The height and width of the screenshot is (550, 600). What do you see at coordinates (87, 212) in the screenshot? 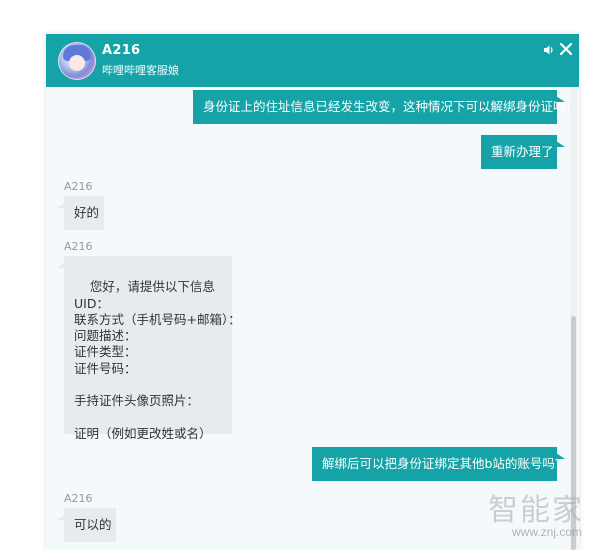
I see `message-text: 好的` at bounding box center [87, 212].